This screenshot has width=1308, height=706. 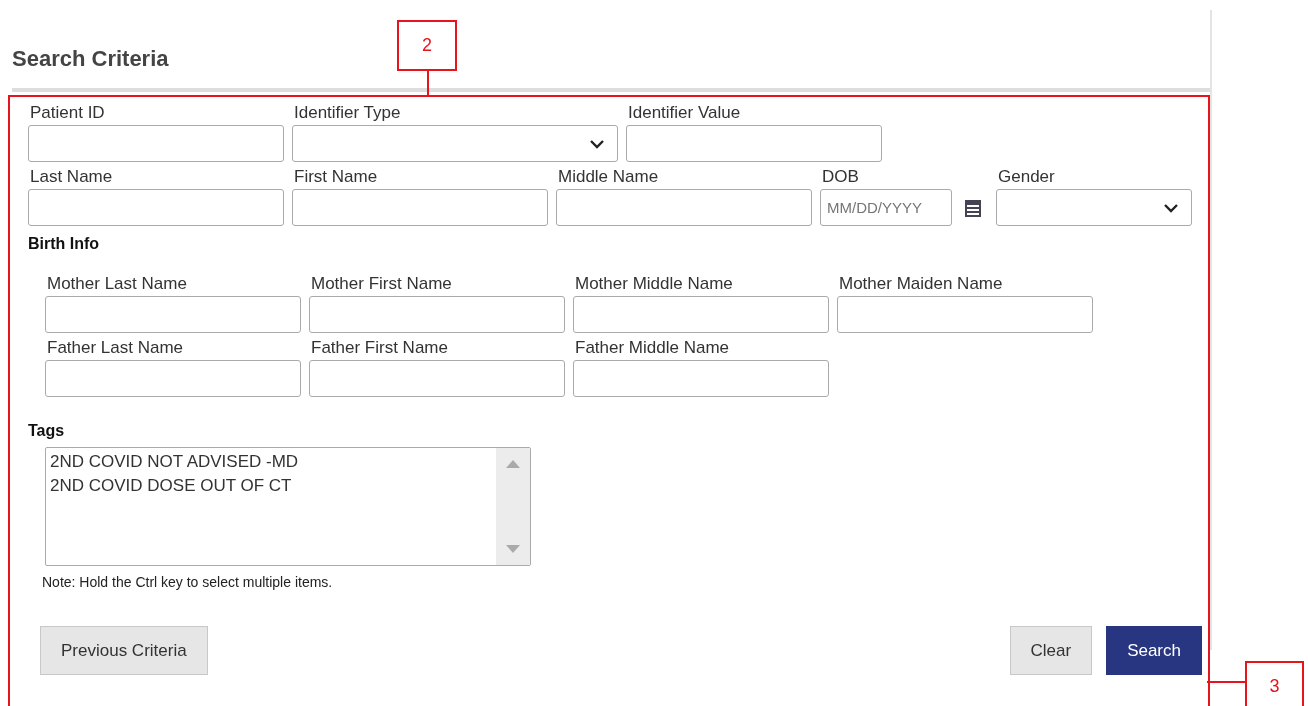 What do you see at coordinates (1274, 683) in the screenshot?
I see `callout-label: 3` at bounding box center [1274, 683].